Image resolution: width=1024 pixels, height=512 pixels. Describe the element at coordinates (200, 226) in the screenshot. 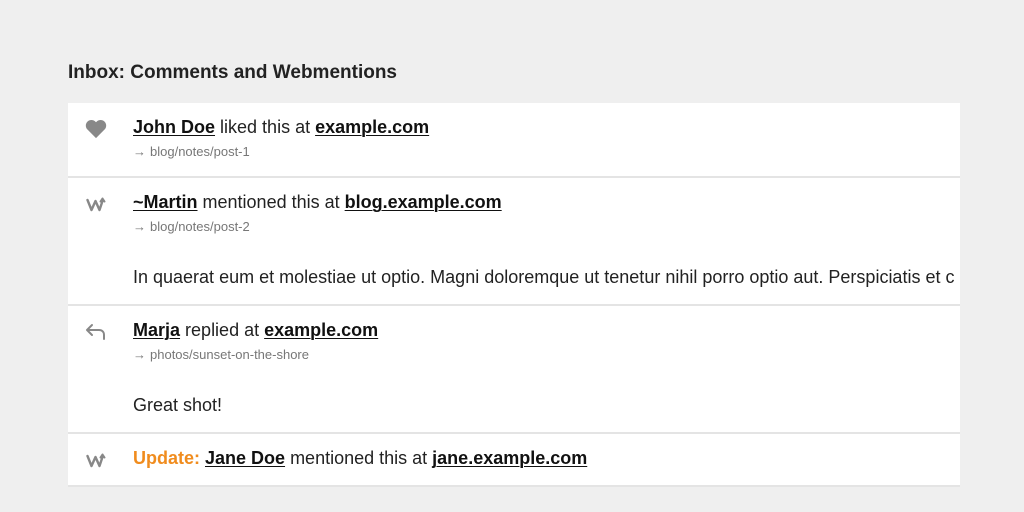

I see `target-path-text: blog/notes/post-2` at that location.